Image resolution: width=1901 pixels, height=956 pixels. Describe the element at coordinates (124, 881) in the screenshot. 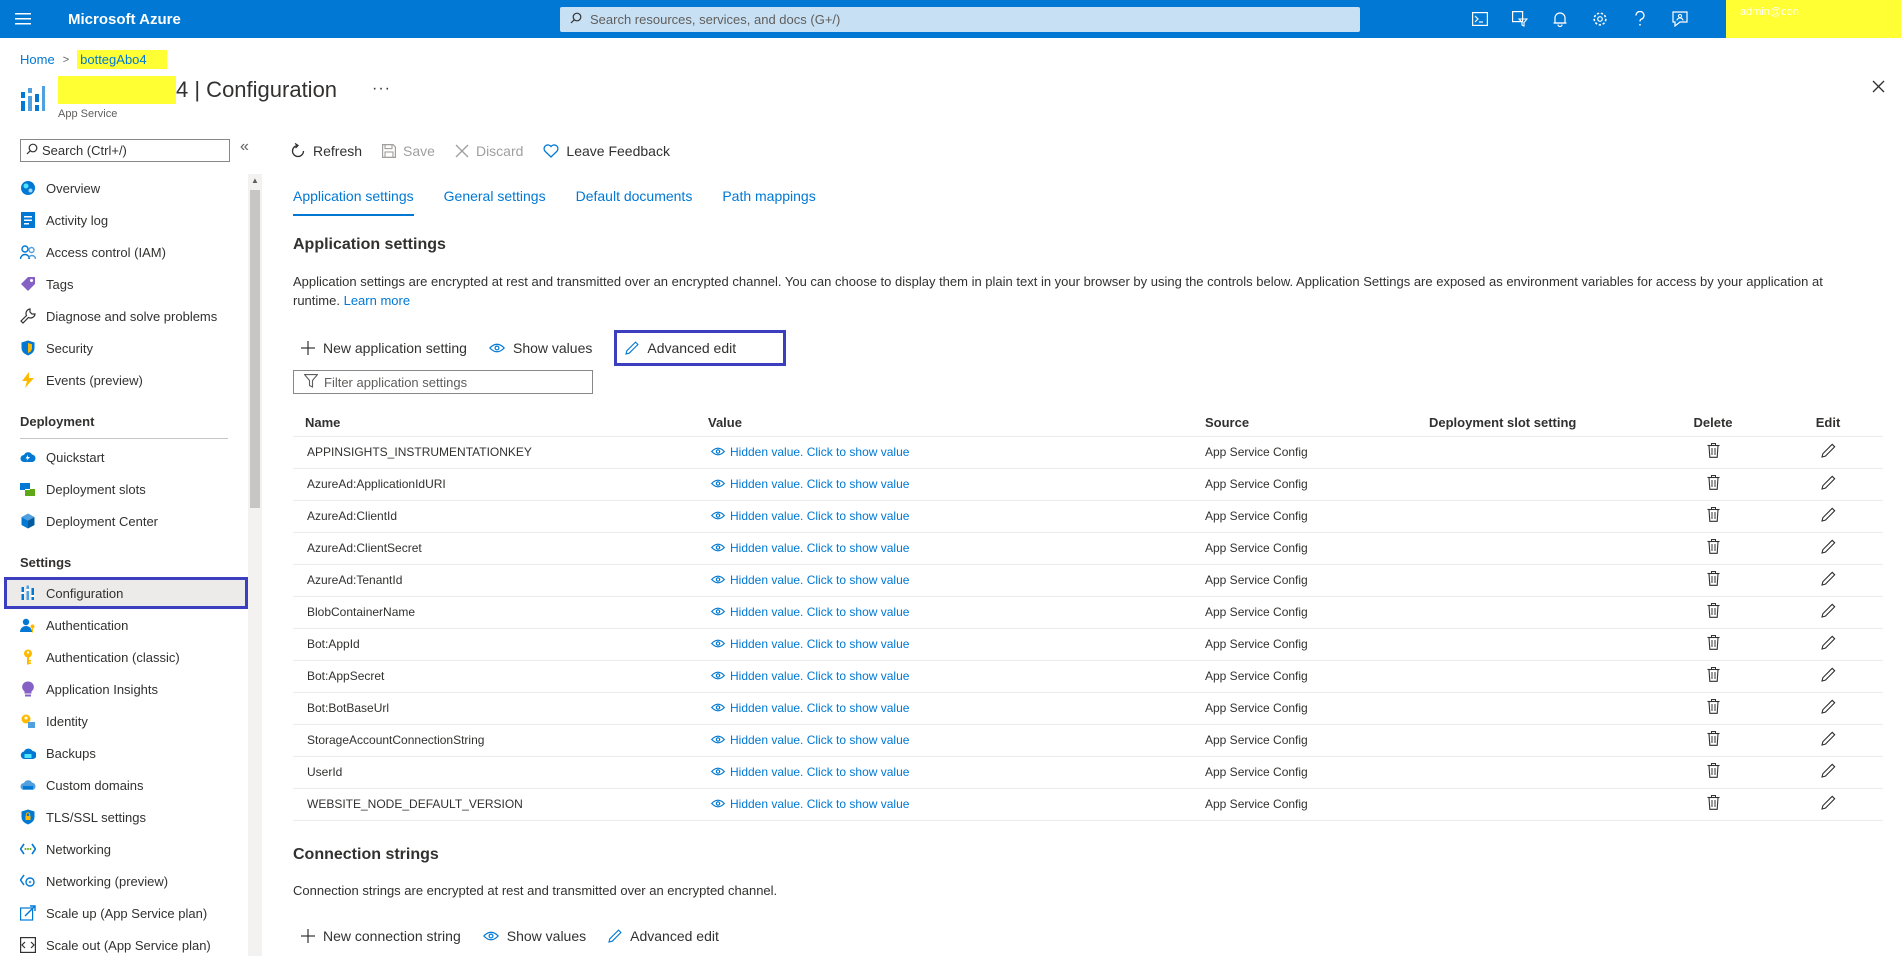

I see `sidebar-item-networking-preview: Networking (preview)` at that location.